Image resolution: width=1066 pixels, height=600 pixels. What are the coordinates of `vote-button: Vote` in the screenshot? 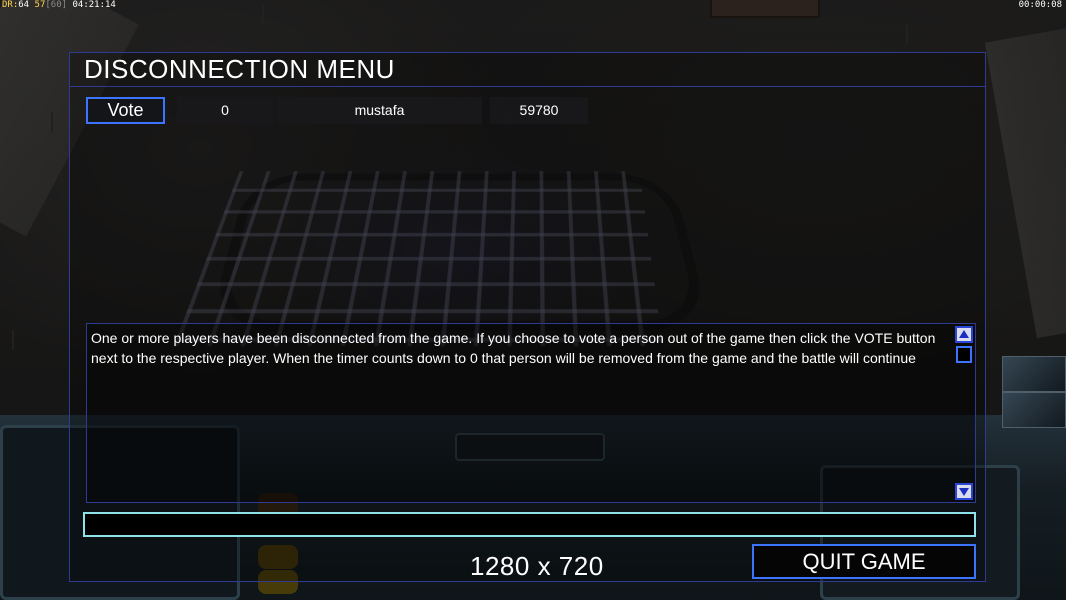 It's located at (125, 110).